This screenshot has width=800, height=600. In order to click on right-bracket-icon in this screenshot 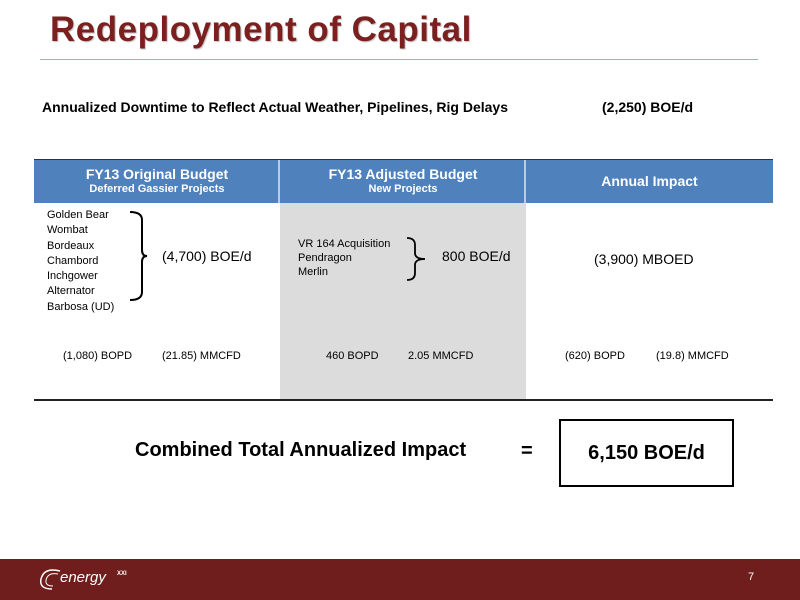, I will do `click(138, 256)`.